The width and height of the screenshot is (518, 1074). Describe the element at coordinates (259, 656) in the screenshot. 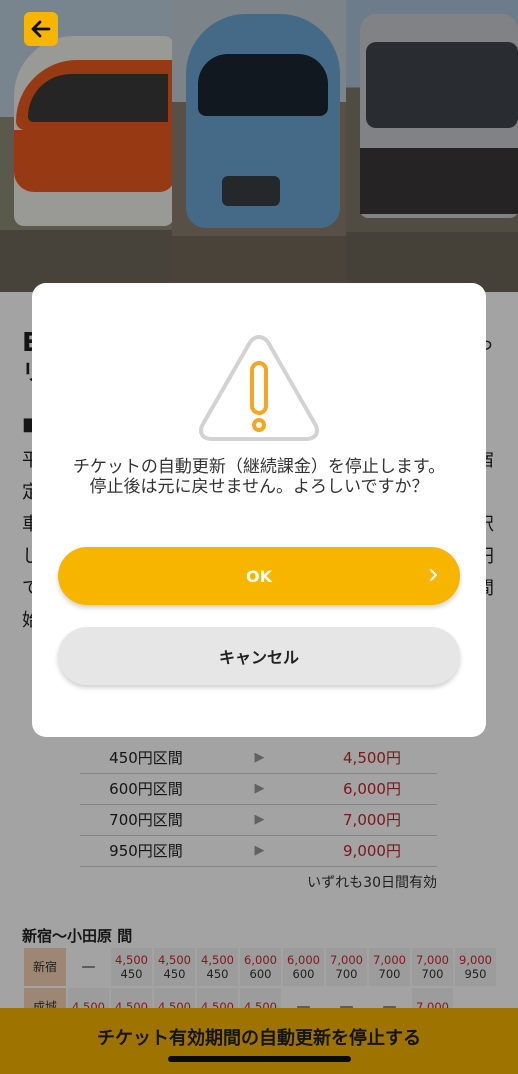

I see `cancel-button: キャンセル` at that location.